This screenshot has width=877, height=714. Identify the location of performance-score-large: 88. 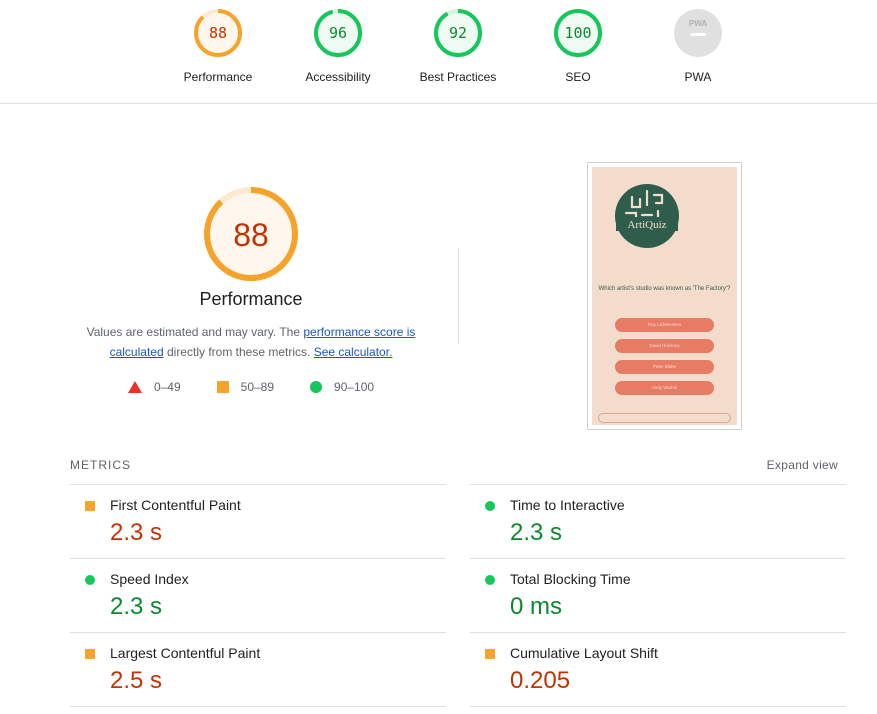
(251, 235).